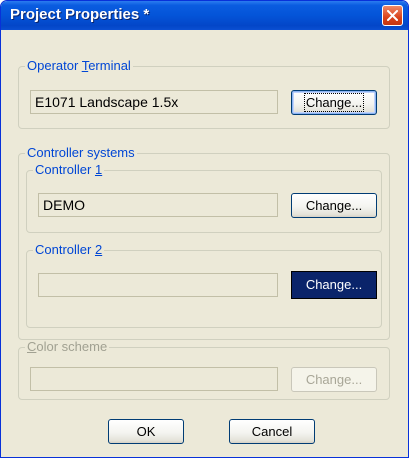 The width and height of the screenshot is (409, 458). I want to click on close-icon, so click(392, 15).